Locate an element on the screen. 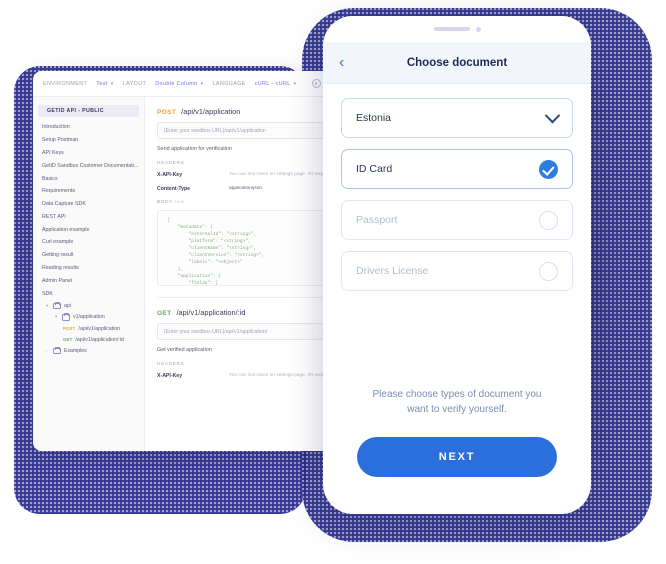 This screenshot has height=564, width=666. tree-node-label: /api/v1/application/:id is located at coordinates (99, 339).